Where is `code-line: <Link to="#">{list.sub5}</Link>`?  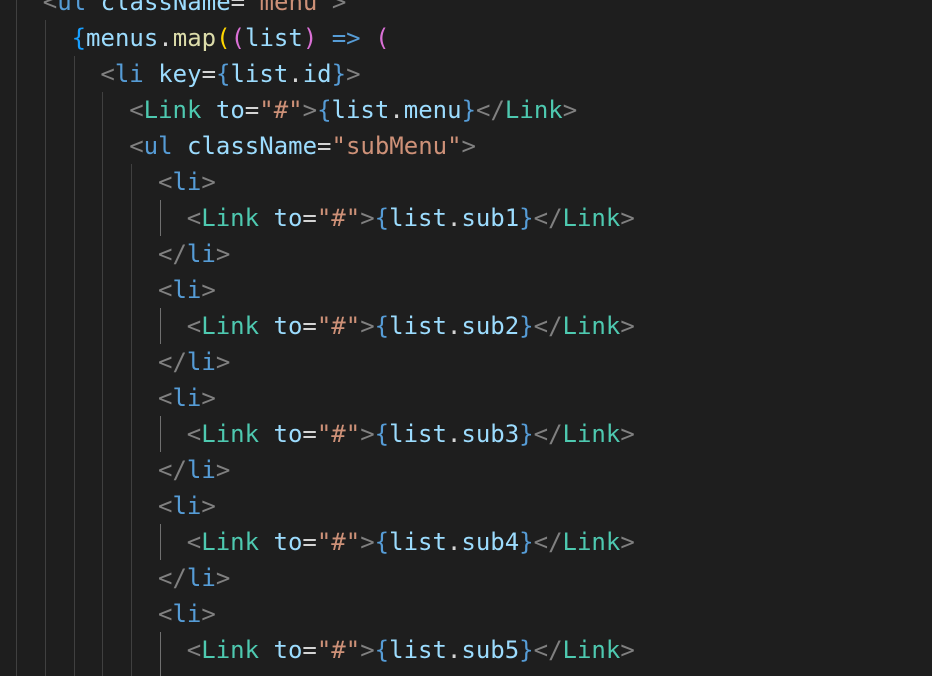
code-line: <Link to="#">{list.sub5}</Link> is located at coordinates (411, 650).